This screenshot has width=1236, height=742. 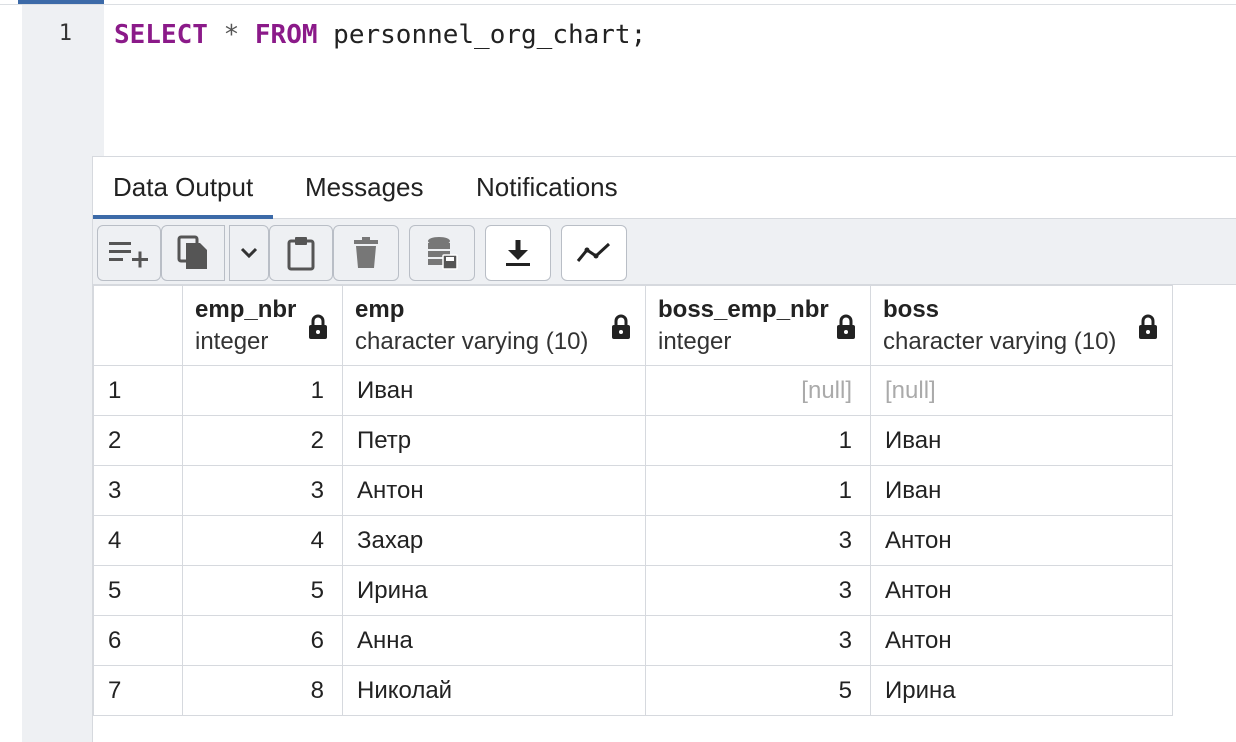 I want to click on tab-notifications: Notifications, so click(x=547, y=188).